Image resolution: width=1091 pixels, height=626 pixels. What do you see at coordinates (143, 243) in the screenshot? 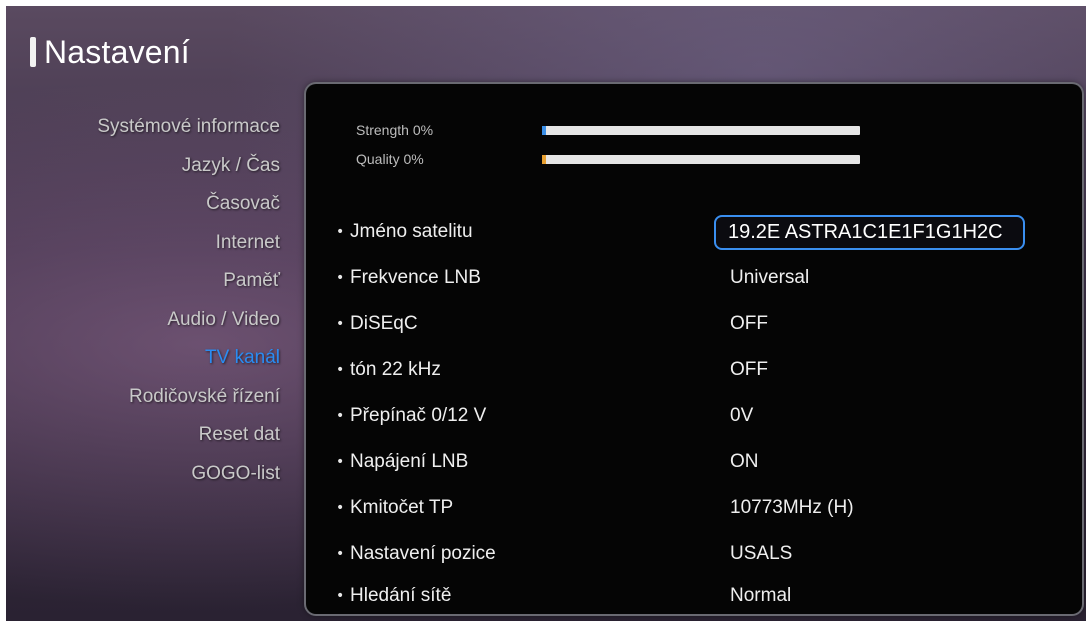
I see `sidebar-item-internet: Internet` at bounding box center [143, 243].